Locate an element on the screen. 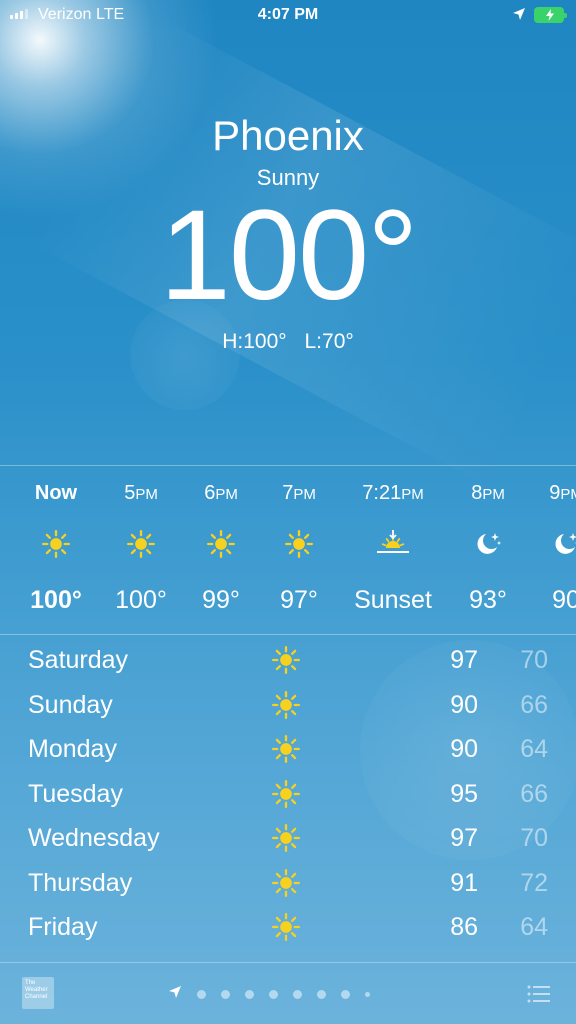  hourly-item: 9PM 90 is located at coordinates (546, 550).